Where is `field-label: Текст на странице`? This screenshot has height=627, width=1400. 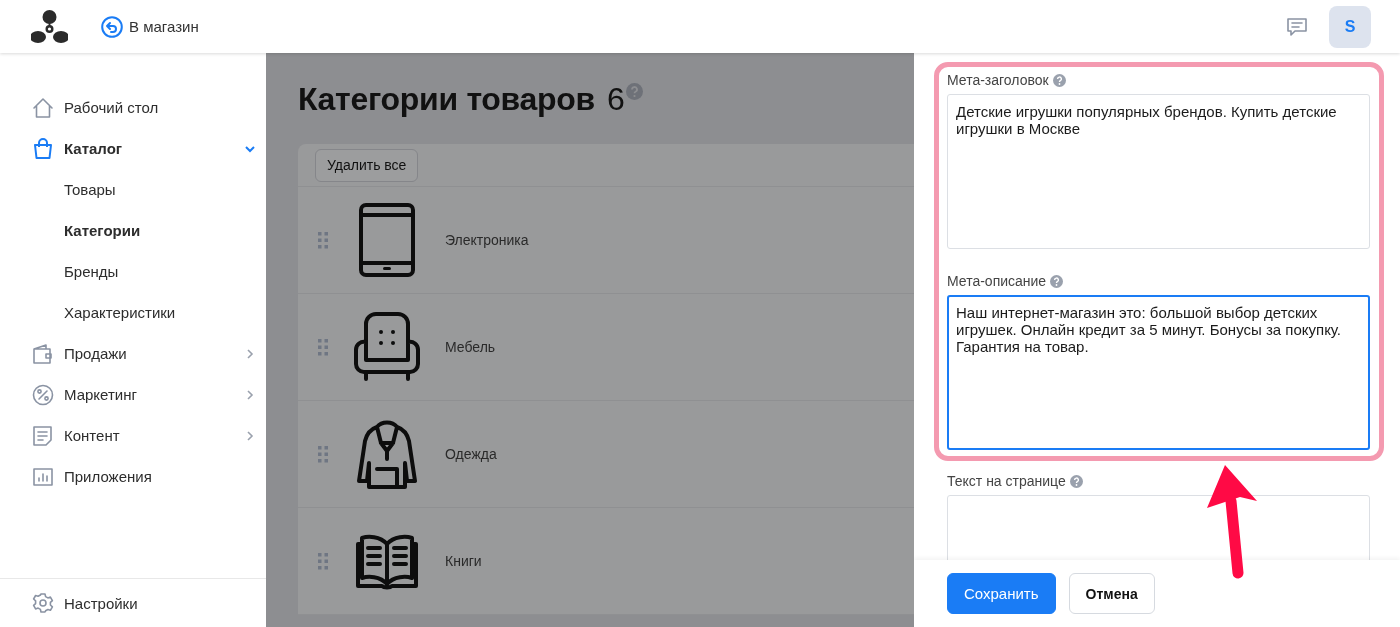 field-label: Текст на странице is located at coordinates (1006, 481).